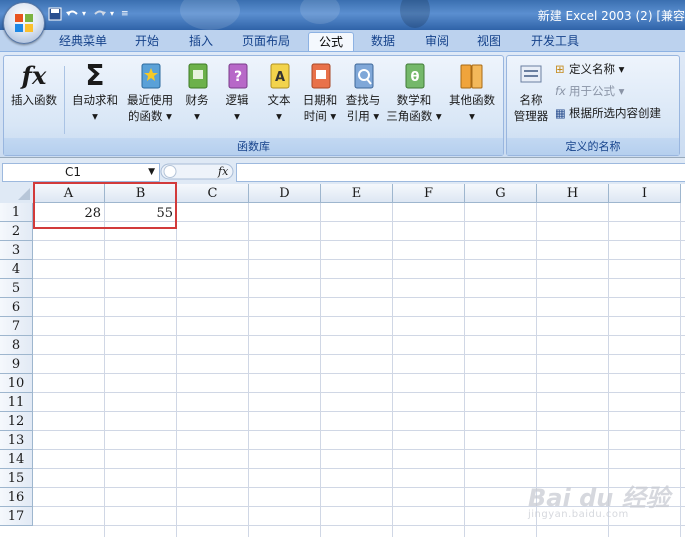  Describe the element at coordinates (472, 100) in the screenshot. I see `more-label: 其他函数` at that location.